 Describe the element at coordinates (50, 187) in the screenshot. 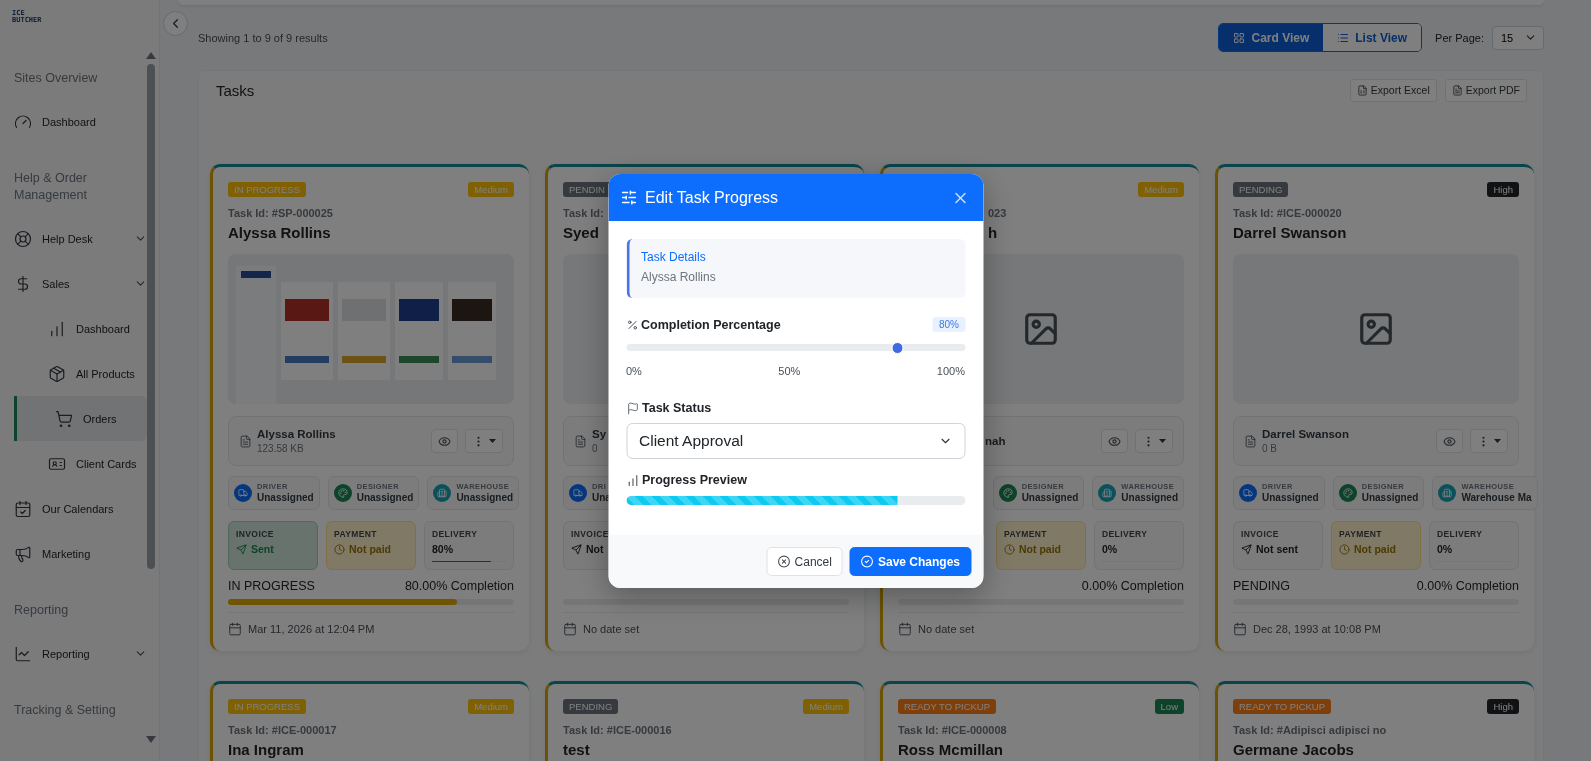

I see `section-title: Help & Order Management` at that location.